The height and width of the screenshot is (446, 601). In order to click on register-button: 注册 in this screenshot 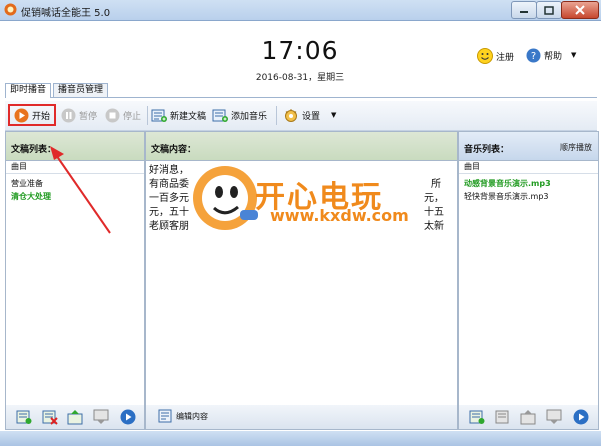, I will do `click(495, 56)`.